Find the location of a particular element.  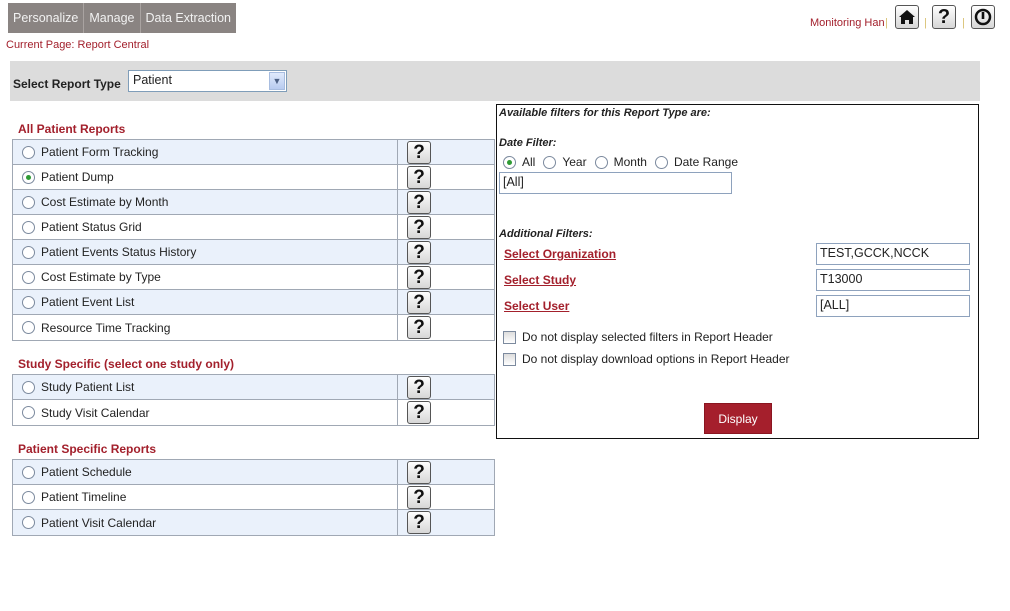

nav-manage: Manage is located at coordinates (112, 18).